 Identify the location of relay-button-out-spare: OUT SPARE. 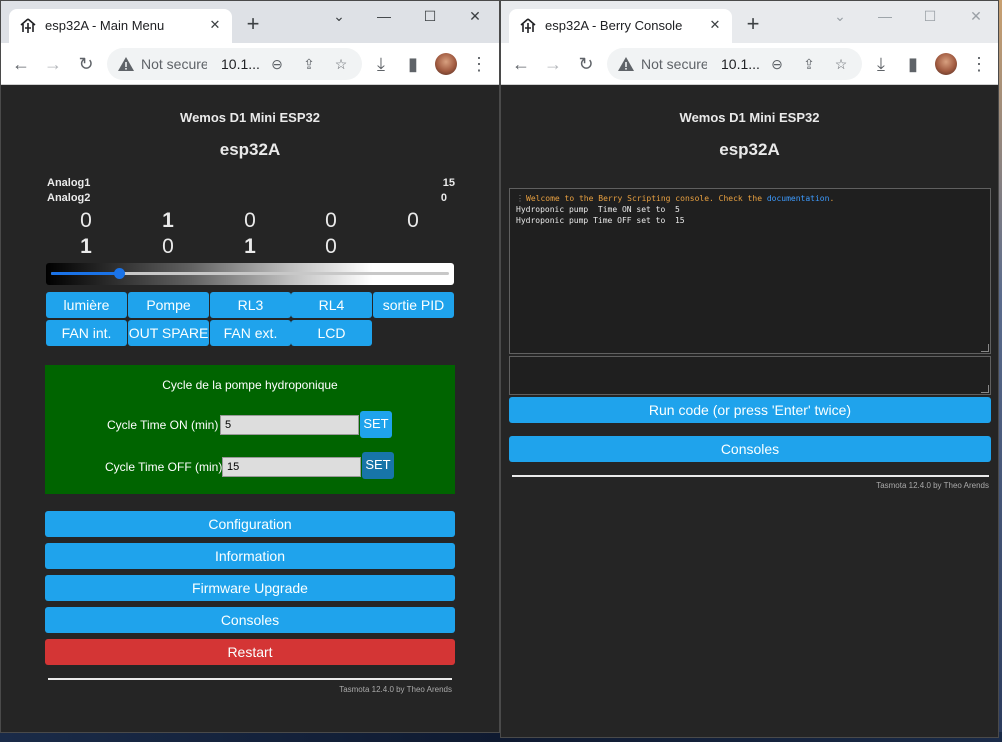
(168, 333).